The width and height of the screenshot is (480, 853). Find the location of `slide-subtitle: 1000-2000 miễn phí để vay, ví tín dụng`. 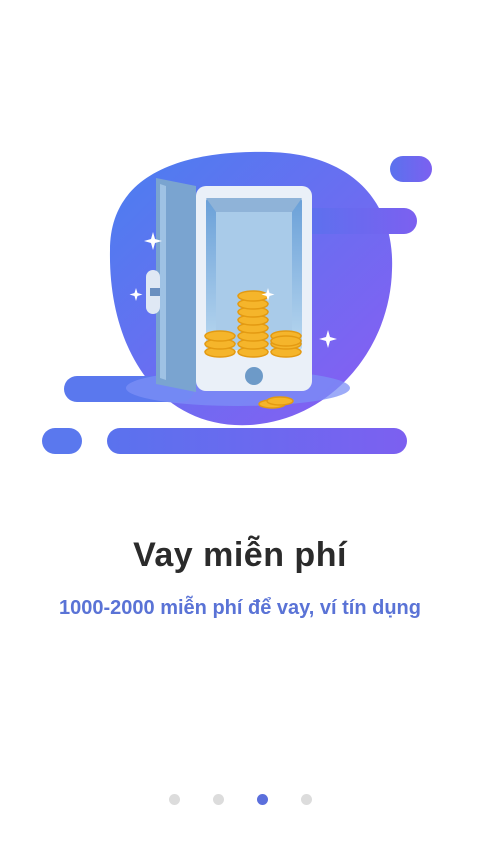

slide-subtitle: 1000-2000 miễn phí để vay, ví tín dụng is located at coordinates (240, 608).